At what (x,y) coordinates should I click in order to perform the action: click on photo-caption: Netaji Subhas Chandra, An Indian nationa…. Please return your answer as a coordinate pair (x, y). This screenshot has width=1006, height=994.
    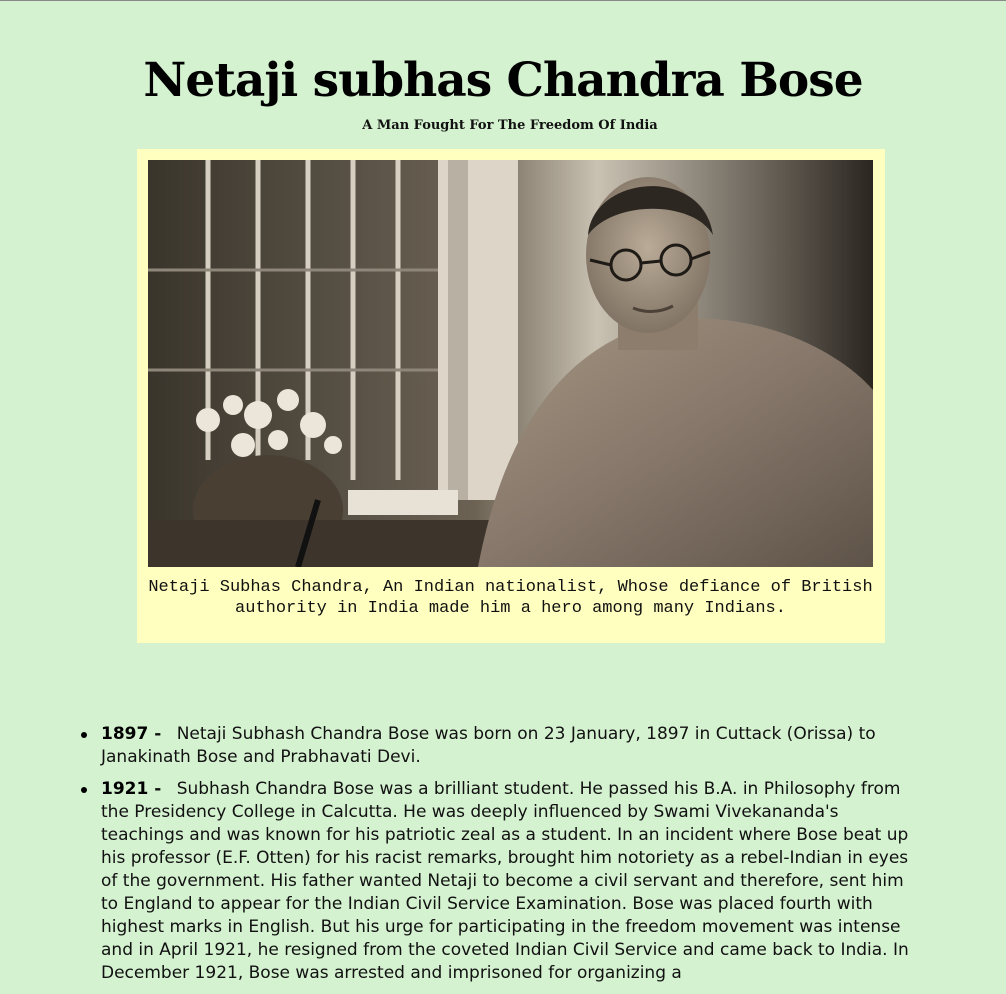
    Looking at the image, I should click on (510, 598).